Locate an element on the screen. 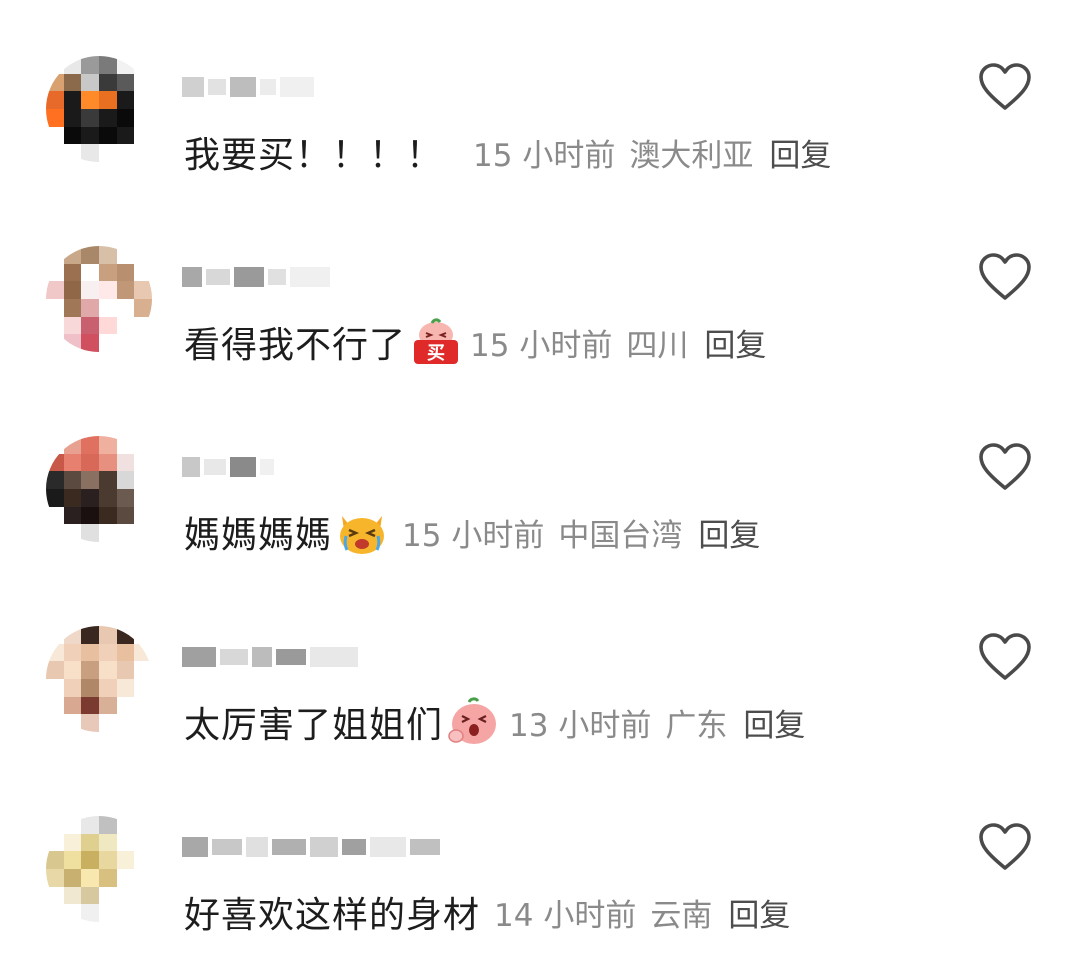  comment-text: 看得我不行了 is located at coordinates (295, 345).